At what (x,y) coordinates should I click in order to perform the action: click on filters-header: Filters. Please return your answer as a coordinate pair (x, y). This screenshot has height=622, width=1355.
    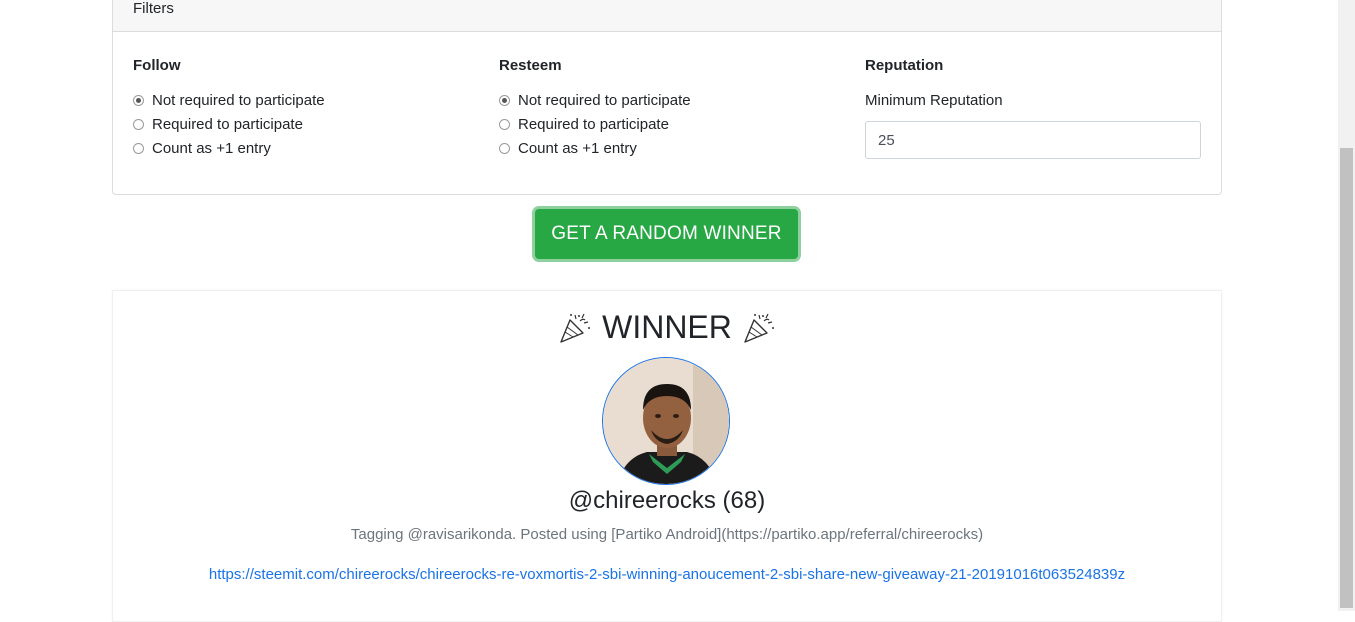
    Looking at the image, I should click on (667, 16).